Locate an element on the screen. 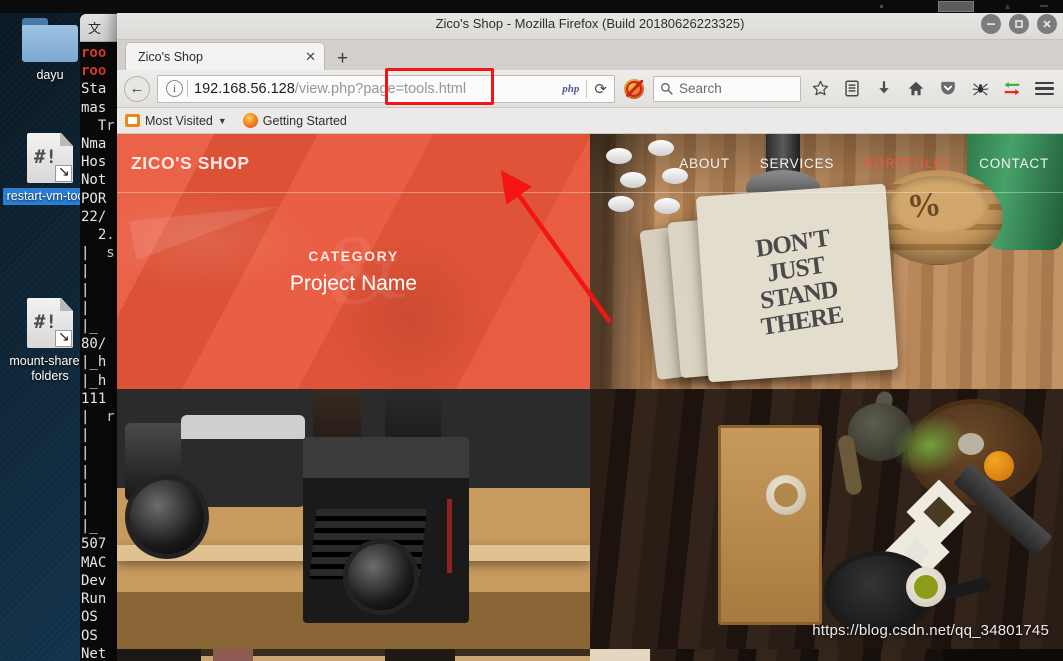 The height and width of the screenshot is (661, 1063). panel-indicator-b is located at coordinates (1007, 6).